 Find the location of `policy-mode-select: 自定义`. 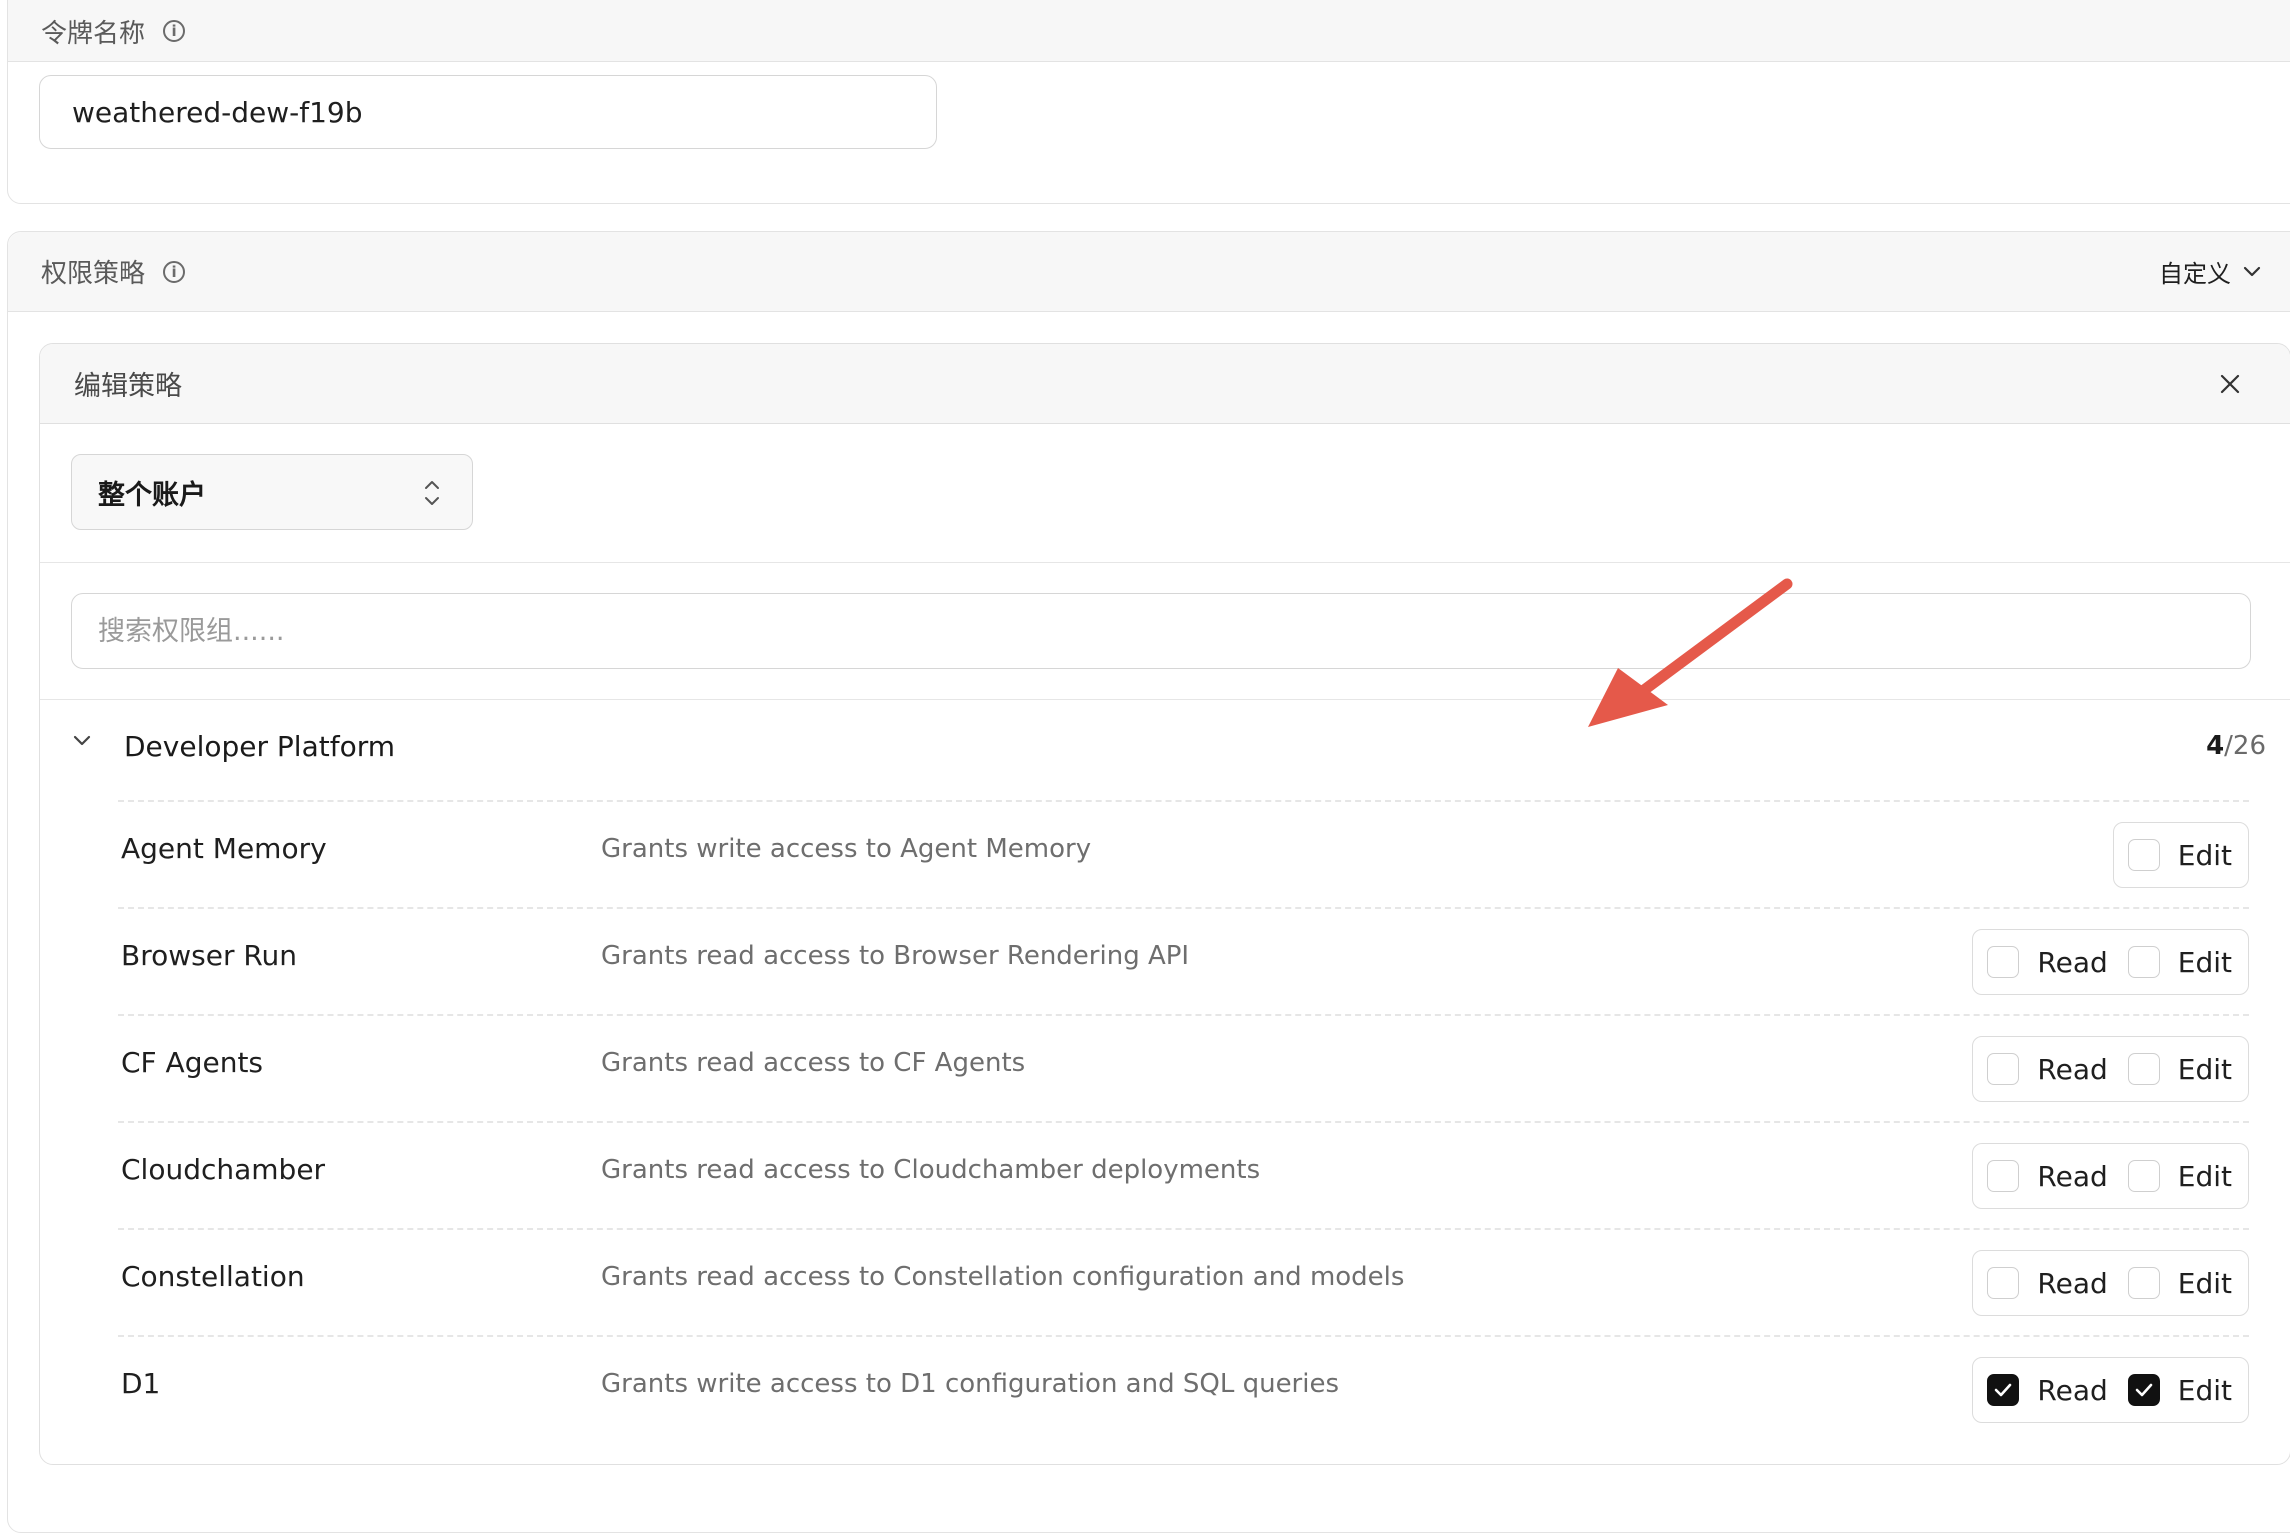

policy-mode-select: 自定义 is located at coordinates (2210, 271).